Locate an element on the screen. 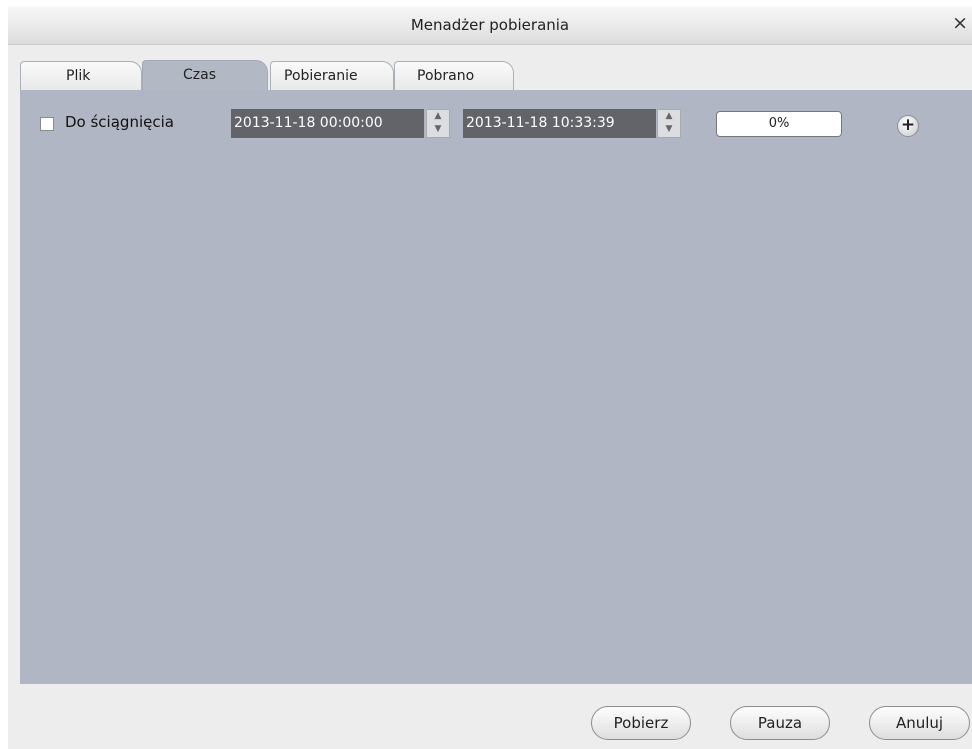  cancel-button: Anuluj is located at coordinates (919, 723).